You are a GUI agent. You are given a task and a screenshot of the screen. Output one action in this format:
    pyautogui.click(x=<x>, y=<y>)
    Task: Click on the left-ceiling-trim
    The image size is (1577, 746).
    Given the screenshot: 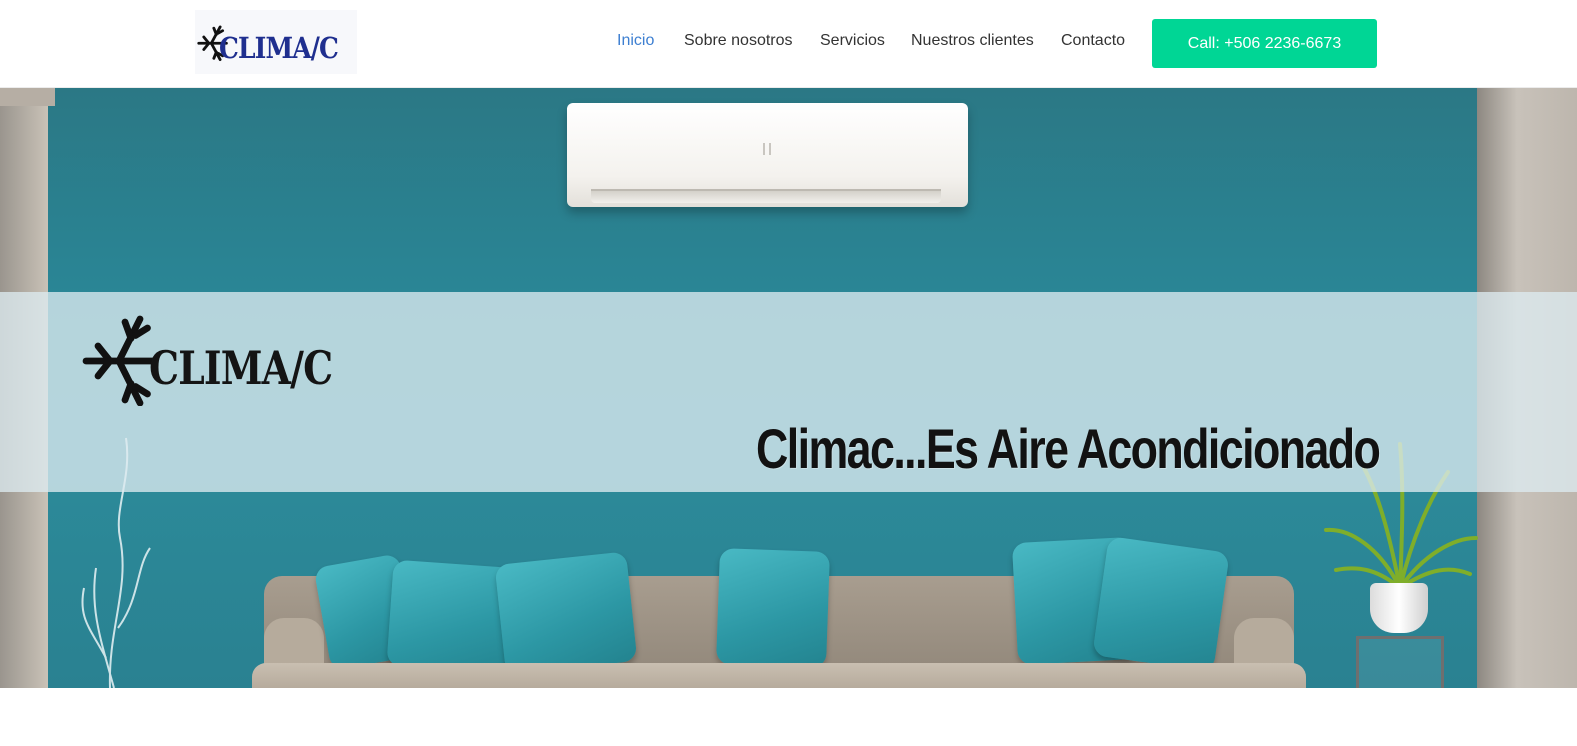 What is the action you would take?
    pyautogui.click(x=27, y=97)
    